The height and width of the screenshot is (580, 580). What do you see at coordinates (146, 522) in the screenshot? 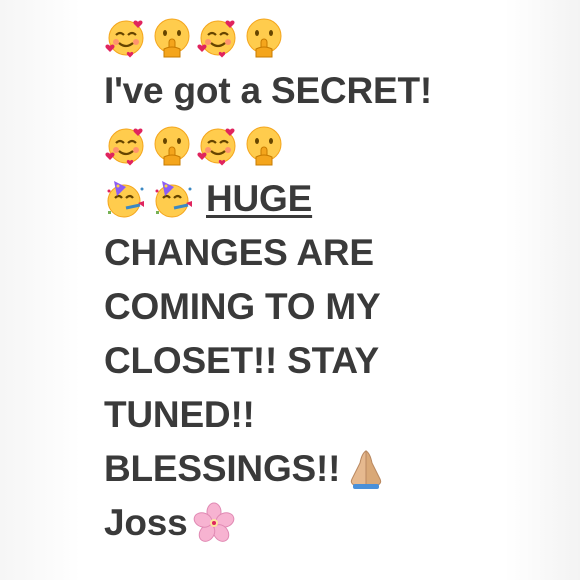
I see `signature-text: Joss` at bounding box center [146, 522].